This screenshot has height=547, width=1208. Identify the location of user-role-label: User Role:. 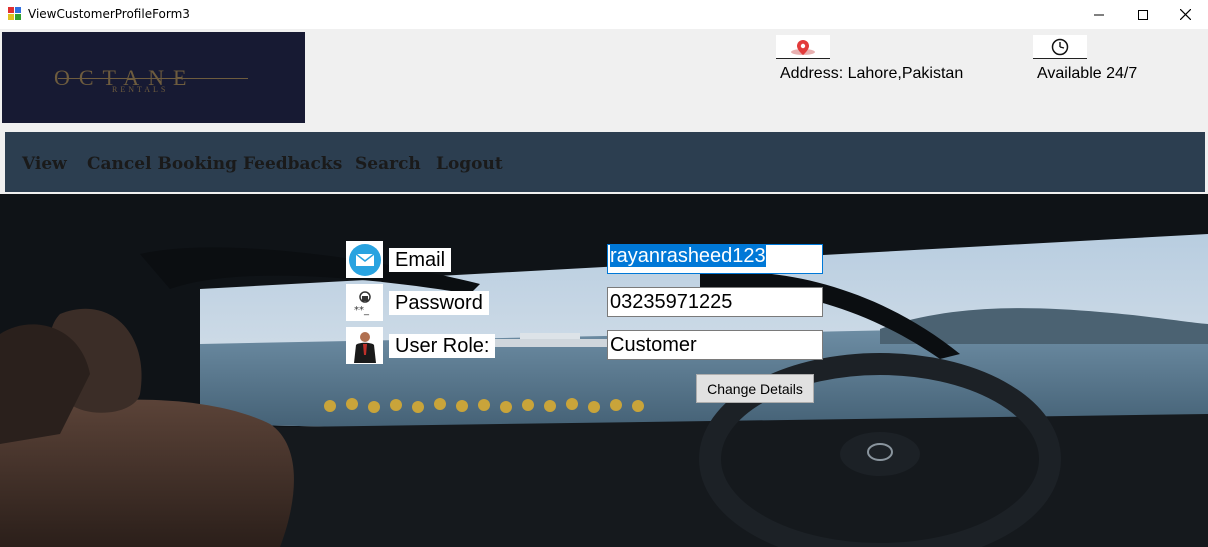
(442, 346).